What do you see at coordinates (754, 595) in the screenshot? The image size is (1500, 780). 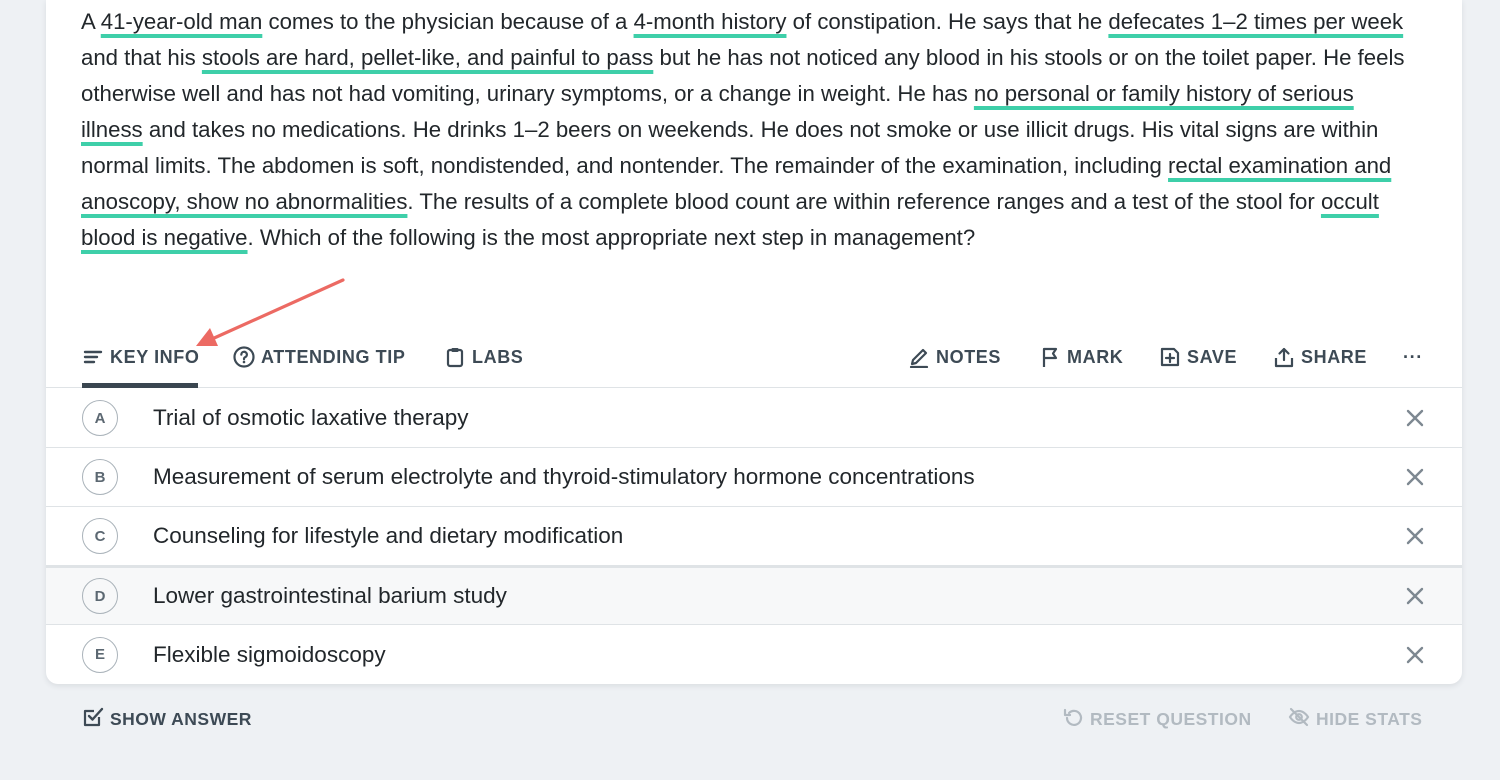 I see `answer-option-d: D Lower gastrointestinal barium study` at bounding box center [754, 595].